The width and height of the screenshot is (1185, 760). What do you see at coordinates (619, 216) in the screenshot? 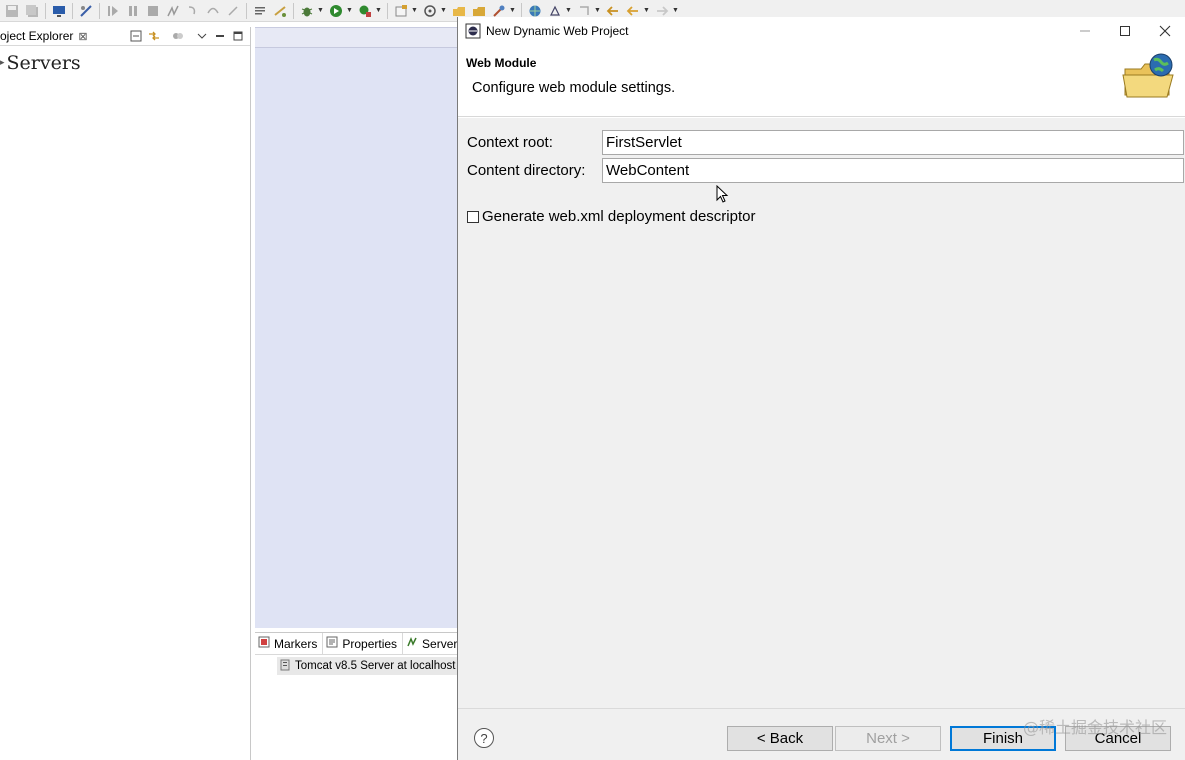
I see `generate-web-xml-label: Generate web.xml deployment descriptor` at bounding box center [619, 216].